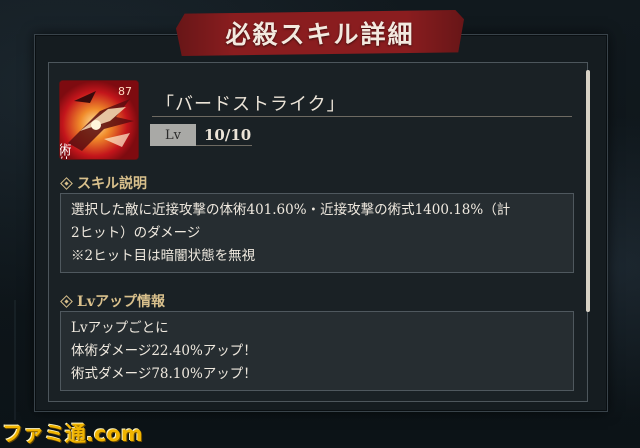  I want to click on description-heading: スキル説明, so click(104, 183).